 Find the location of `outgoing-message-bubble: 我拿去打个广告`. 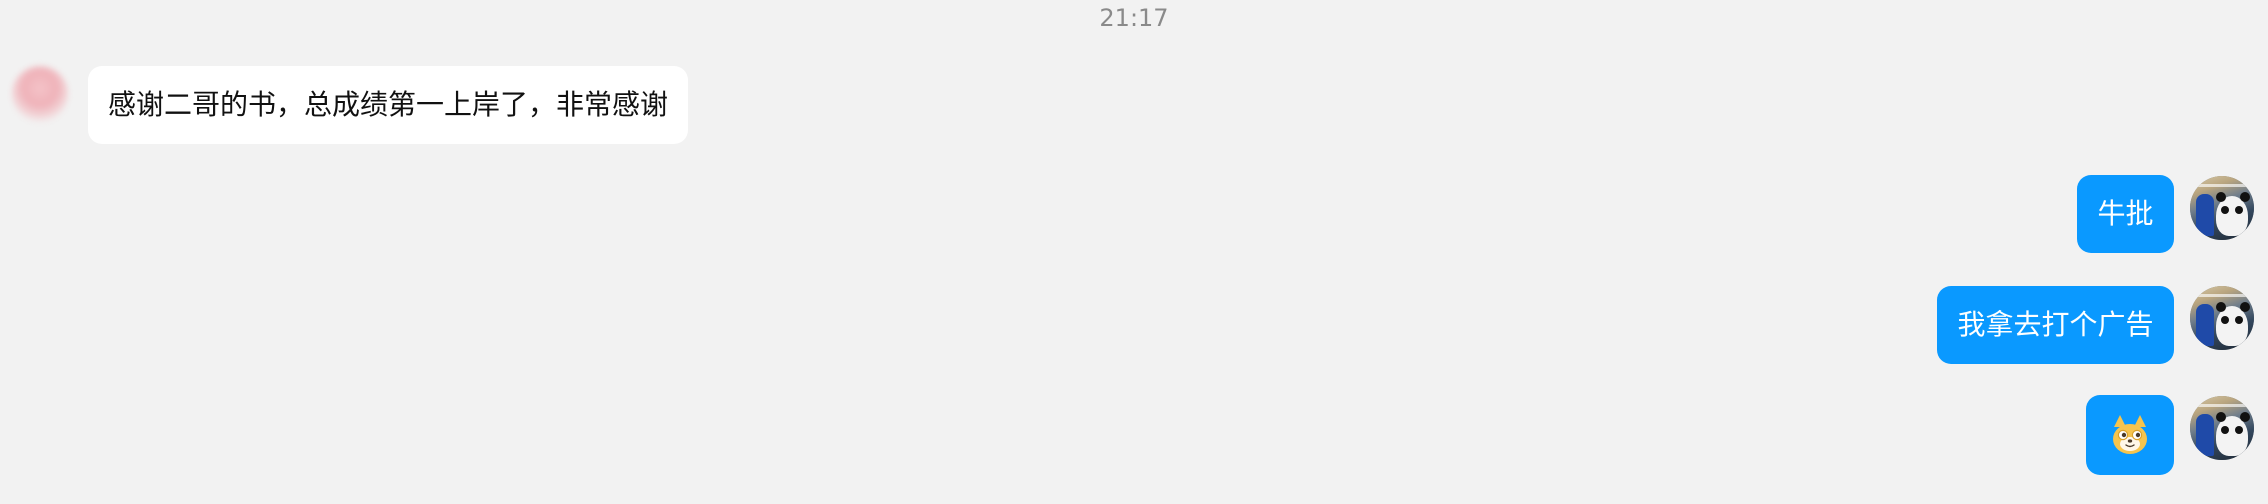

outgoing-message-bubble: 我拿去打个广告 is located at coordinates (2055, 325).